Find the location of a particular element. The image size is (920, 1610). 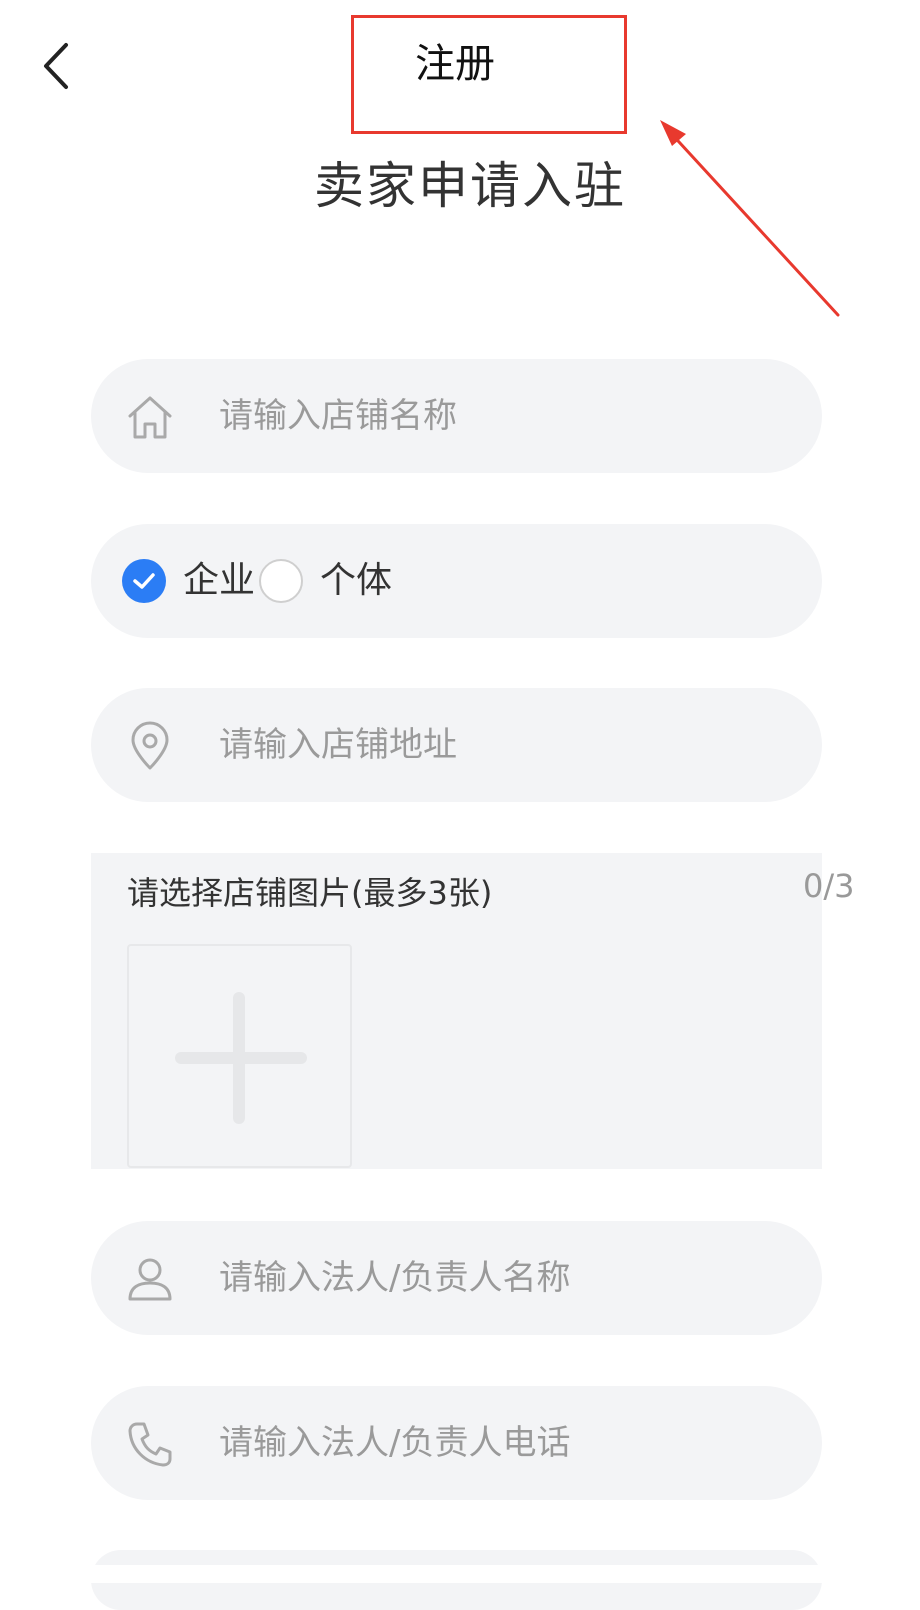

image-count: 0/3 is located at coordinates (829, 886).